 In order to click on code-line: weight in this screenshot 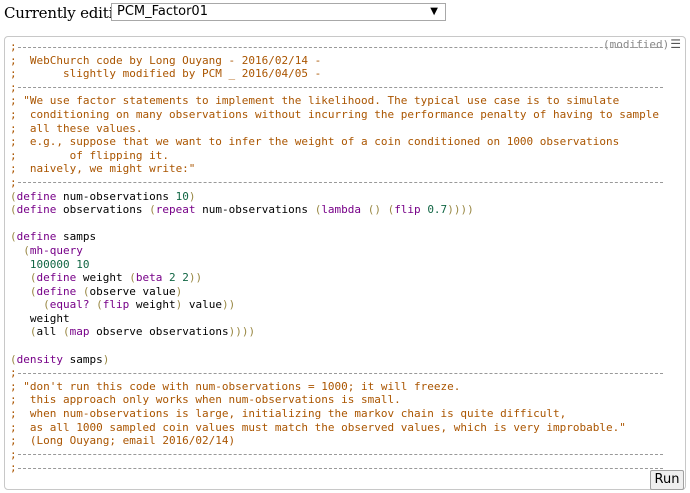, I will do `click(40, 318)`.